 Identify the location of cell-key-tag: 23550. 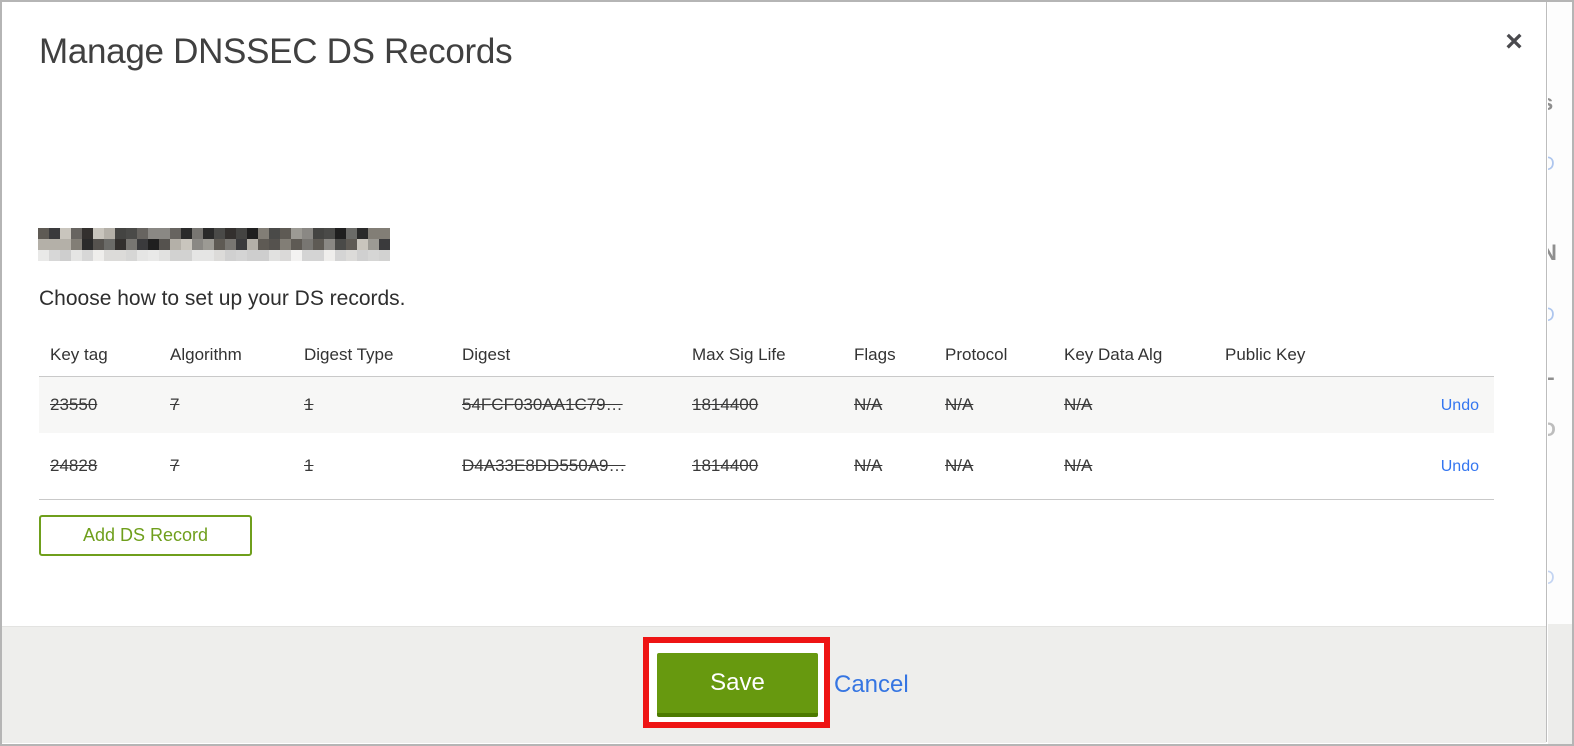
(74, 404).